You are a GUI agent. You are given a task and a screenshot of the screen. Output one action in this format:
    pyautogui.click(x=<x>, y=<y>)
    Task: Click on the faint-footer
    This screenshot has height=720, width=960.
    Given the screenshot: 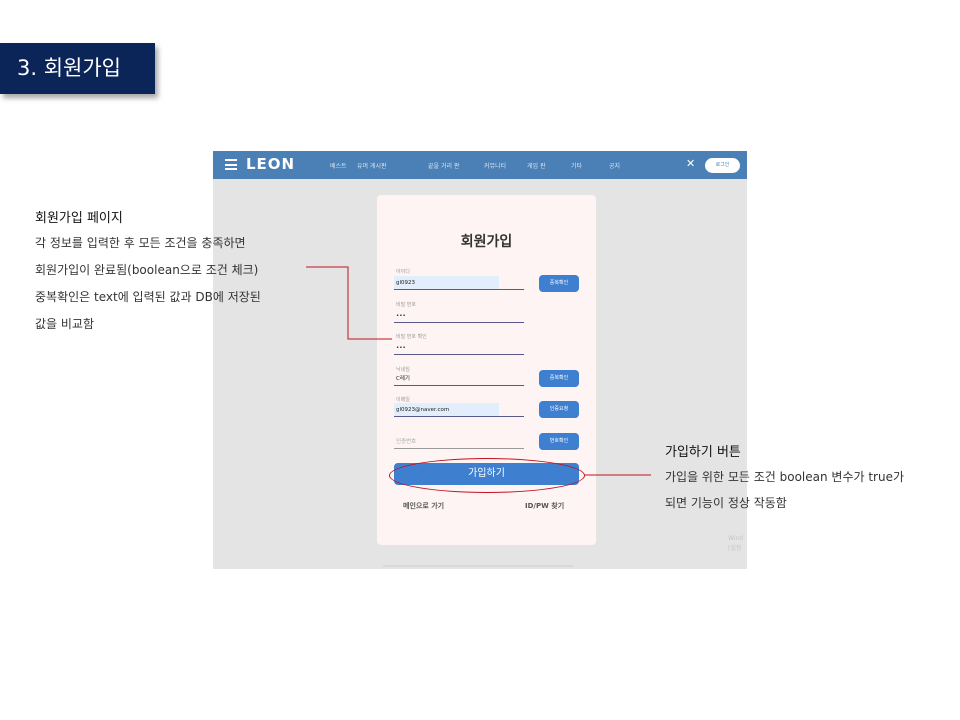 What is the action you would take?
    pyautogui.click(x=478, y=566)
    